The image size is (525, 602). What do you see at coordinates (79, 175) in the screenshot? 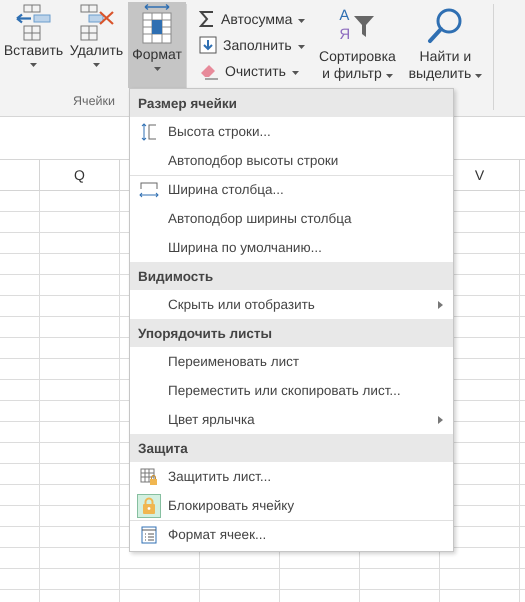
I see `column-header: Q` at bounding box center [79, 175].